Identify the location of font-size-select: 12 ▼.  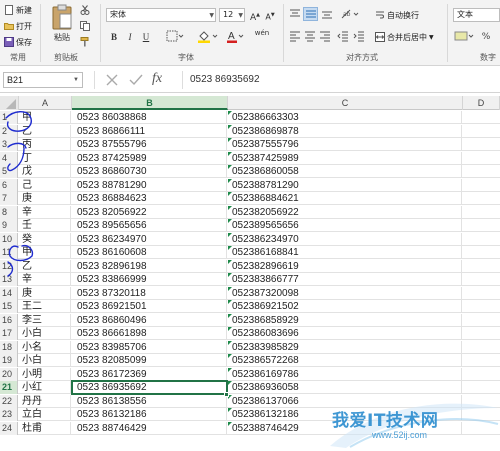
(232, 15).